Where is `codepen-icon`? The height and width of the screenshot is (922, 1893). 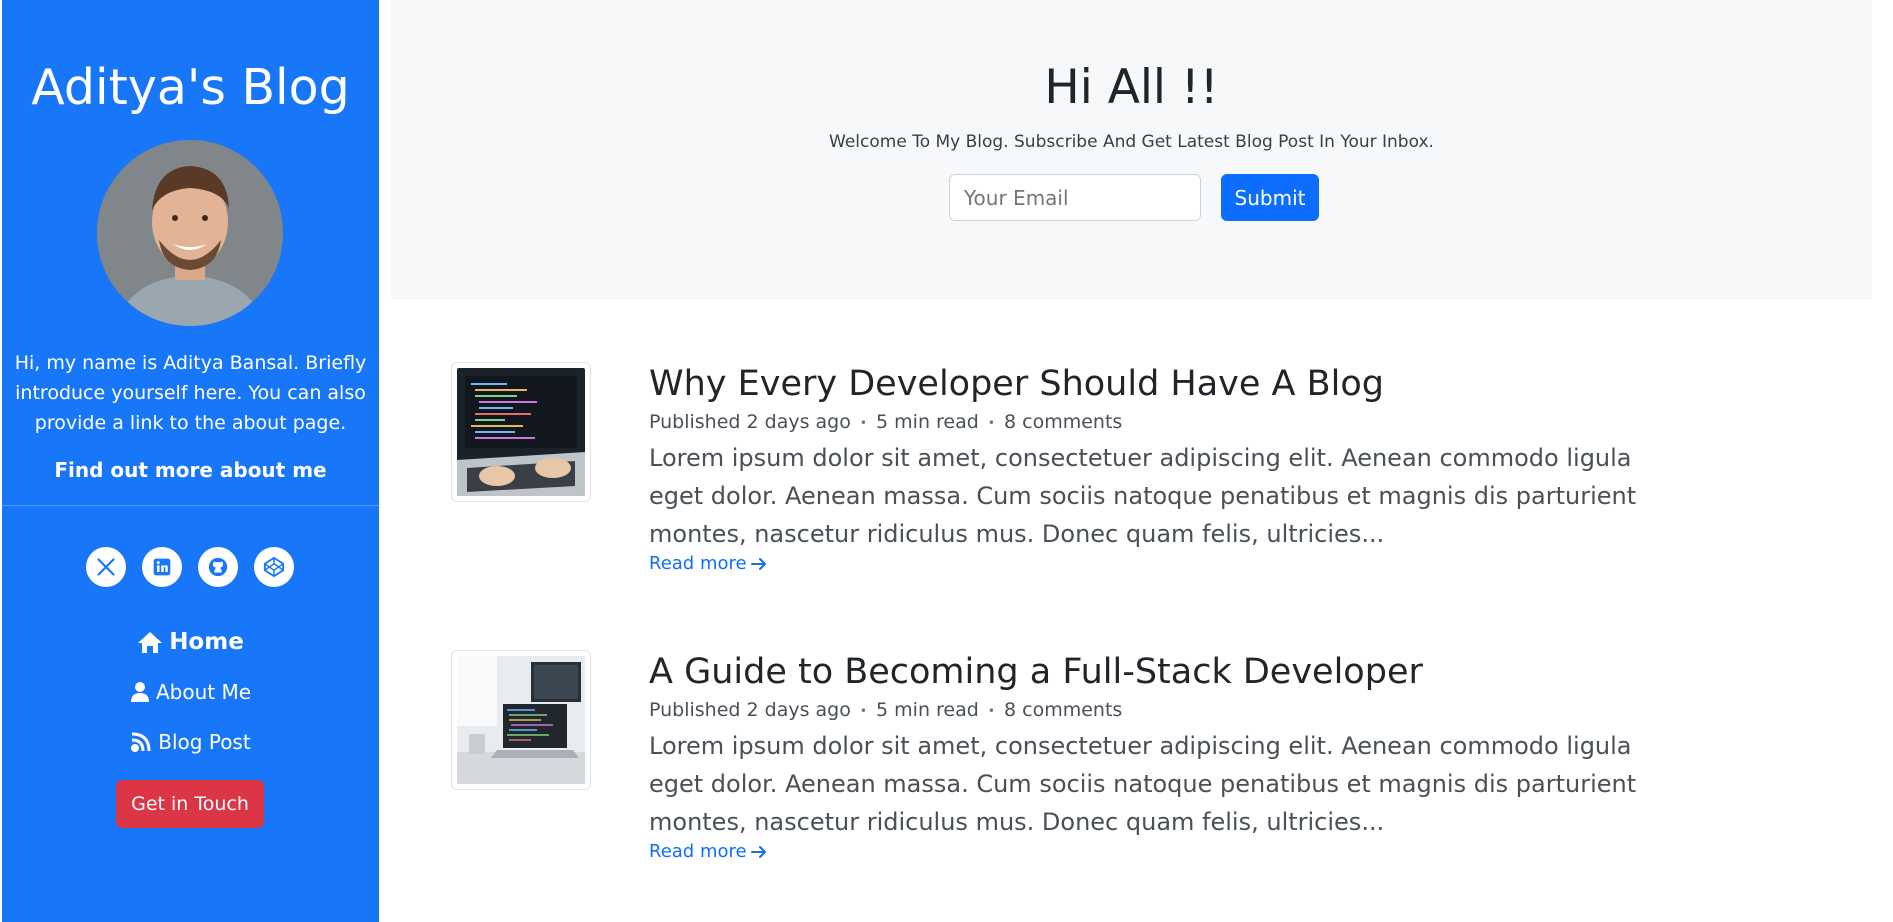
codepen-icon is located at coordinates (274, 567).